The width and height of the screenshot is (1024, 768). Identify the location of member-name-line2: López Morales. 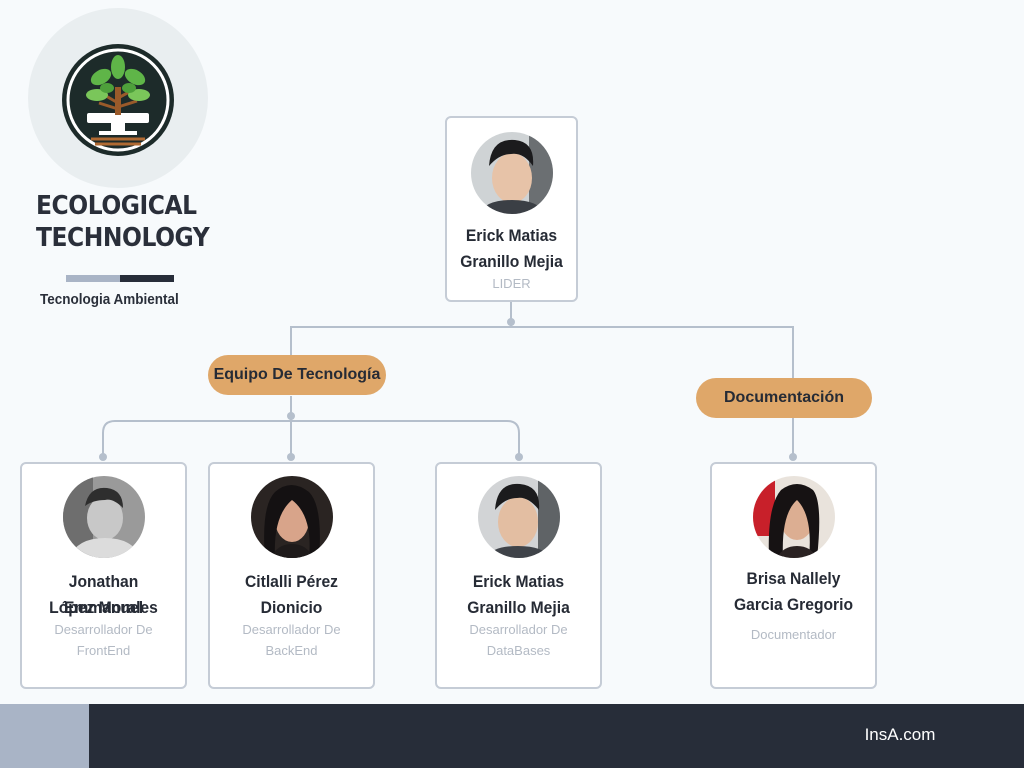
(103, 607).